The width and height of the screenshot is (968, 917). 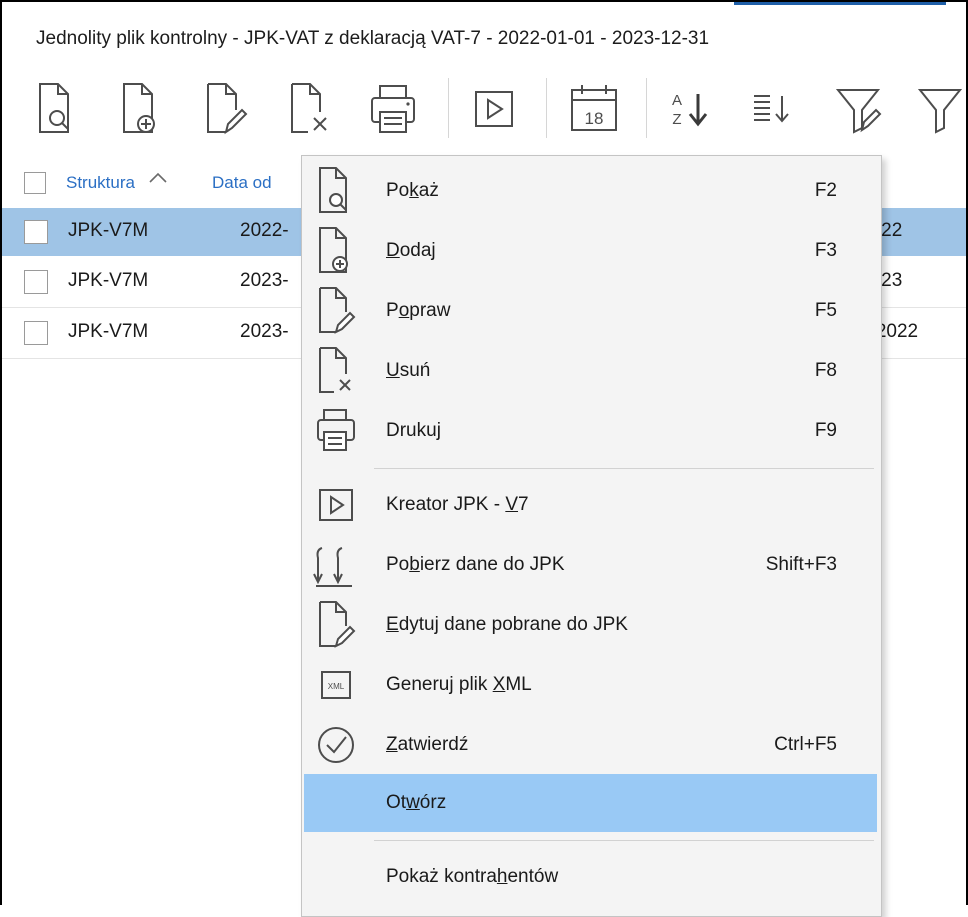 I want to click on menu-item-label: Pokaż kontrahentów, so click(x=472, y=876).